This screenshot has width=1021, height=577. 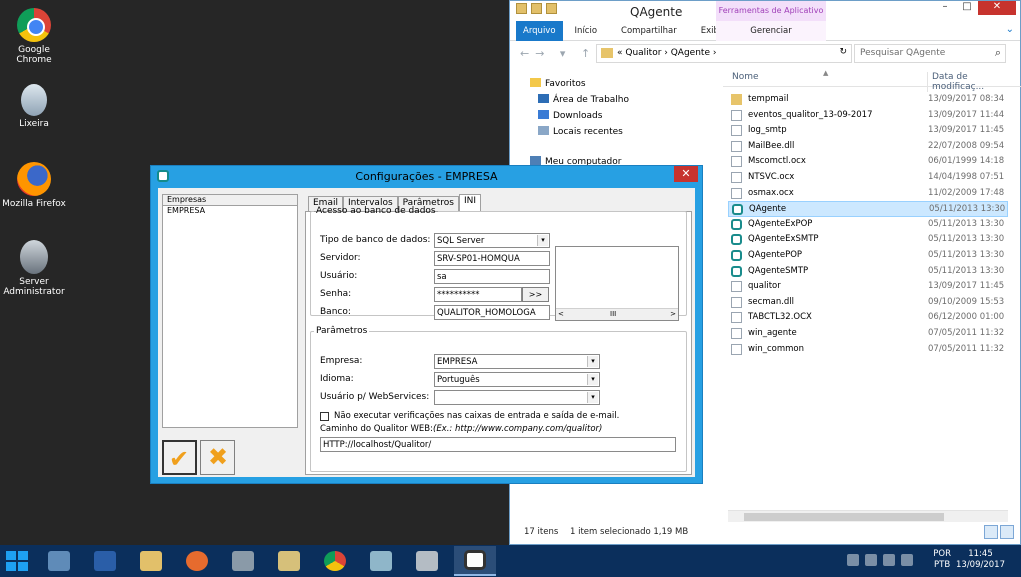 I want to click on explorer-titlebar: QAgente Ferramentas de Aplicativo – □ ✕, so click(x=765, y=11).